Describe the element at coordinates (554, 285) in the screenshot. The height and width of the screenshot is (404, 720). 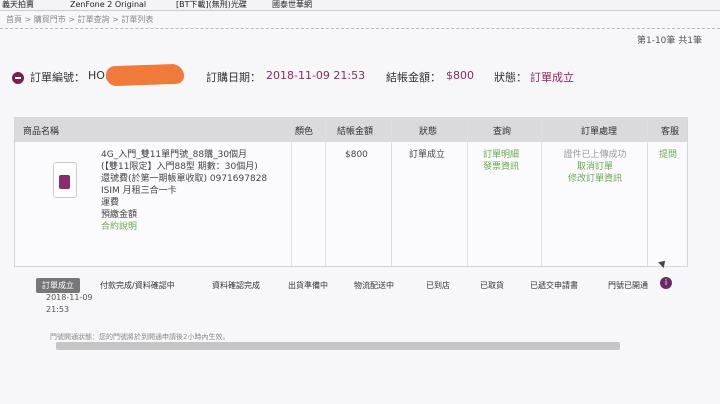
I see `step-item: 已遞交申請書` at that location.